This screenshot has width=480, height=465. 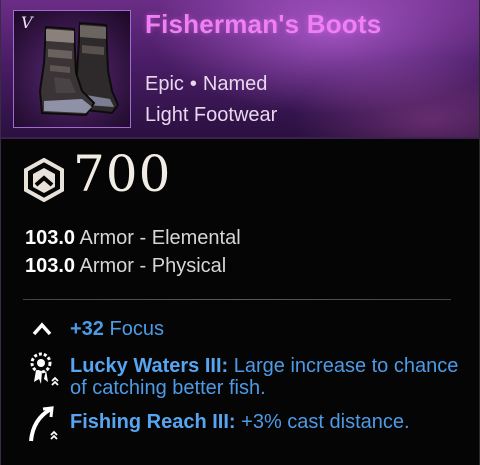 I want to click on perk-description: +3% cast distance., so click(x=325, y=422).